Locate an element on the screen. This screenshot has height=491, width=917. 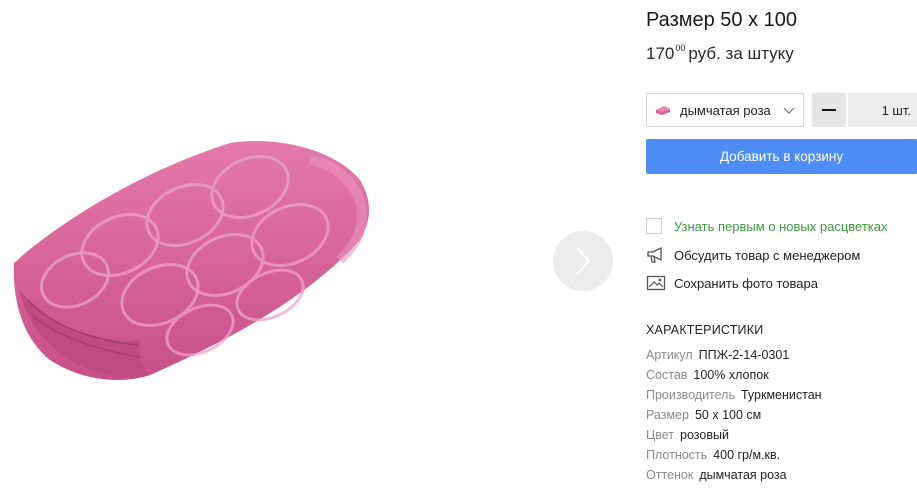
characteristic-row: Размер 50 х 100 см is located at coordinates (703, 415).